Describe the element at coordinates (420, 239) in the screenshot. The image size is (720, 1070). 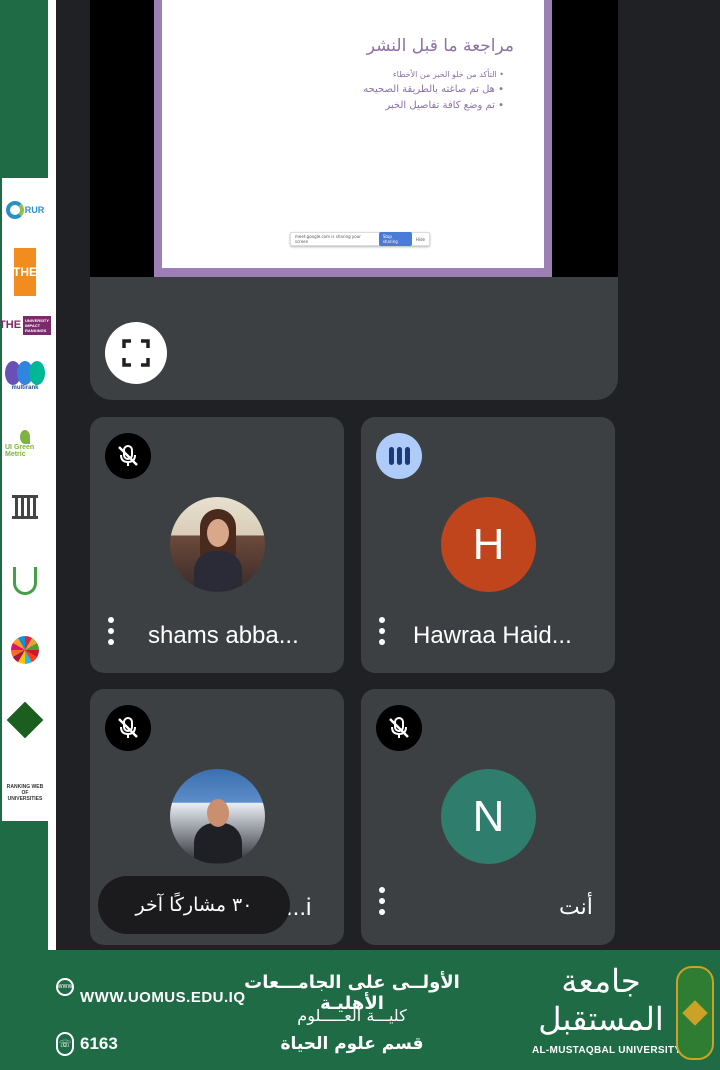
I see `hide-button: Hide` at that location.